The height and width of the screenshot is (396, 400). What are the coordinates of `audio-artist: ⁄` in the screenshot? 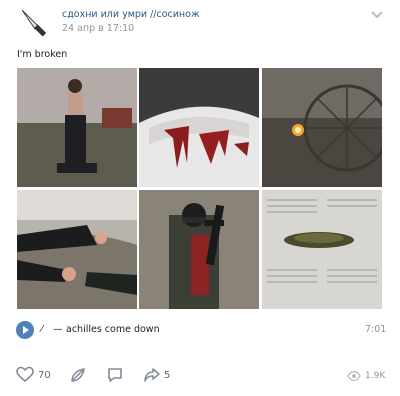 It's located at (42, 329).